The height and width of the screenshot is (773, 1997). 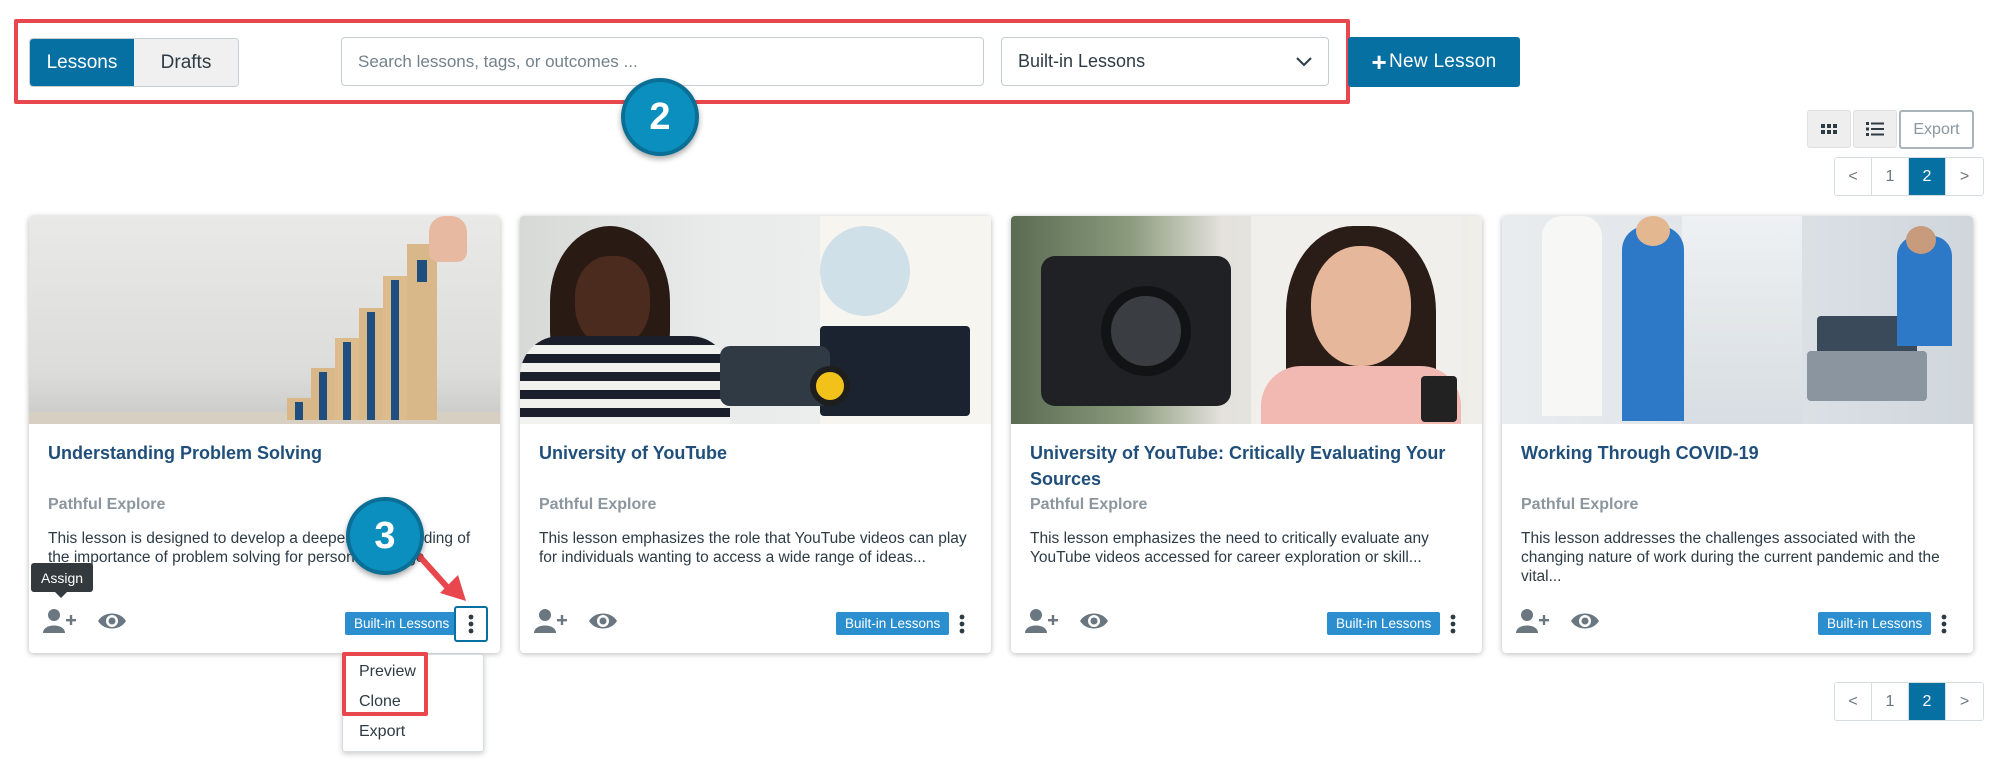 I want to click on list-view-button, so click(x=1875, y=129).